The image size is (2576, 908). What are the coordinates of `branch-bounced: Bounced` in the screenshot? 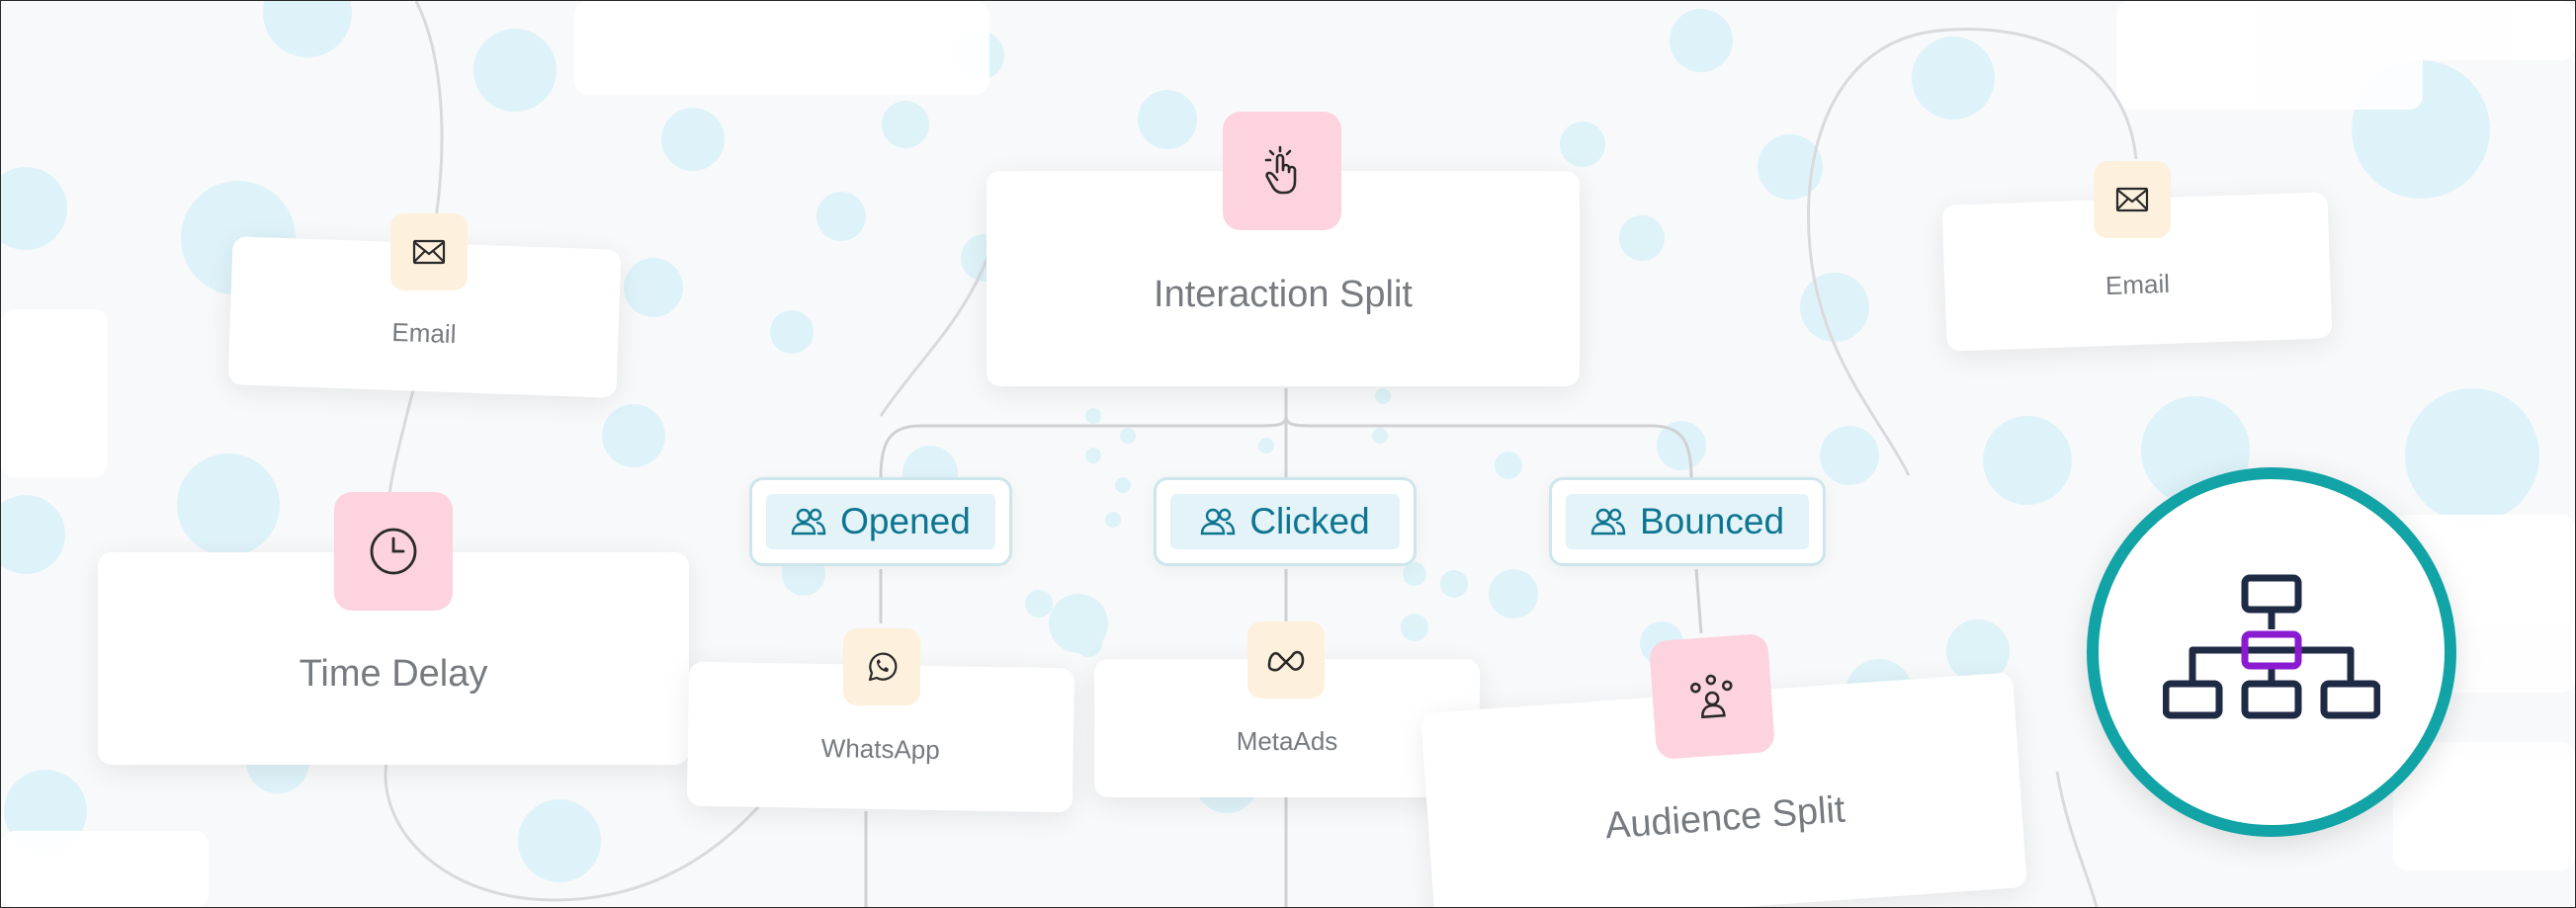 It's located at (1687, 521).